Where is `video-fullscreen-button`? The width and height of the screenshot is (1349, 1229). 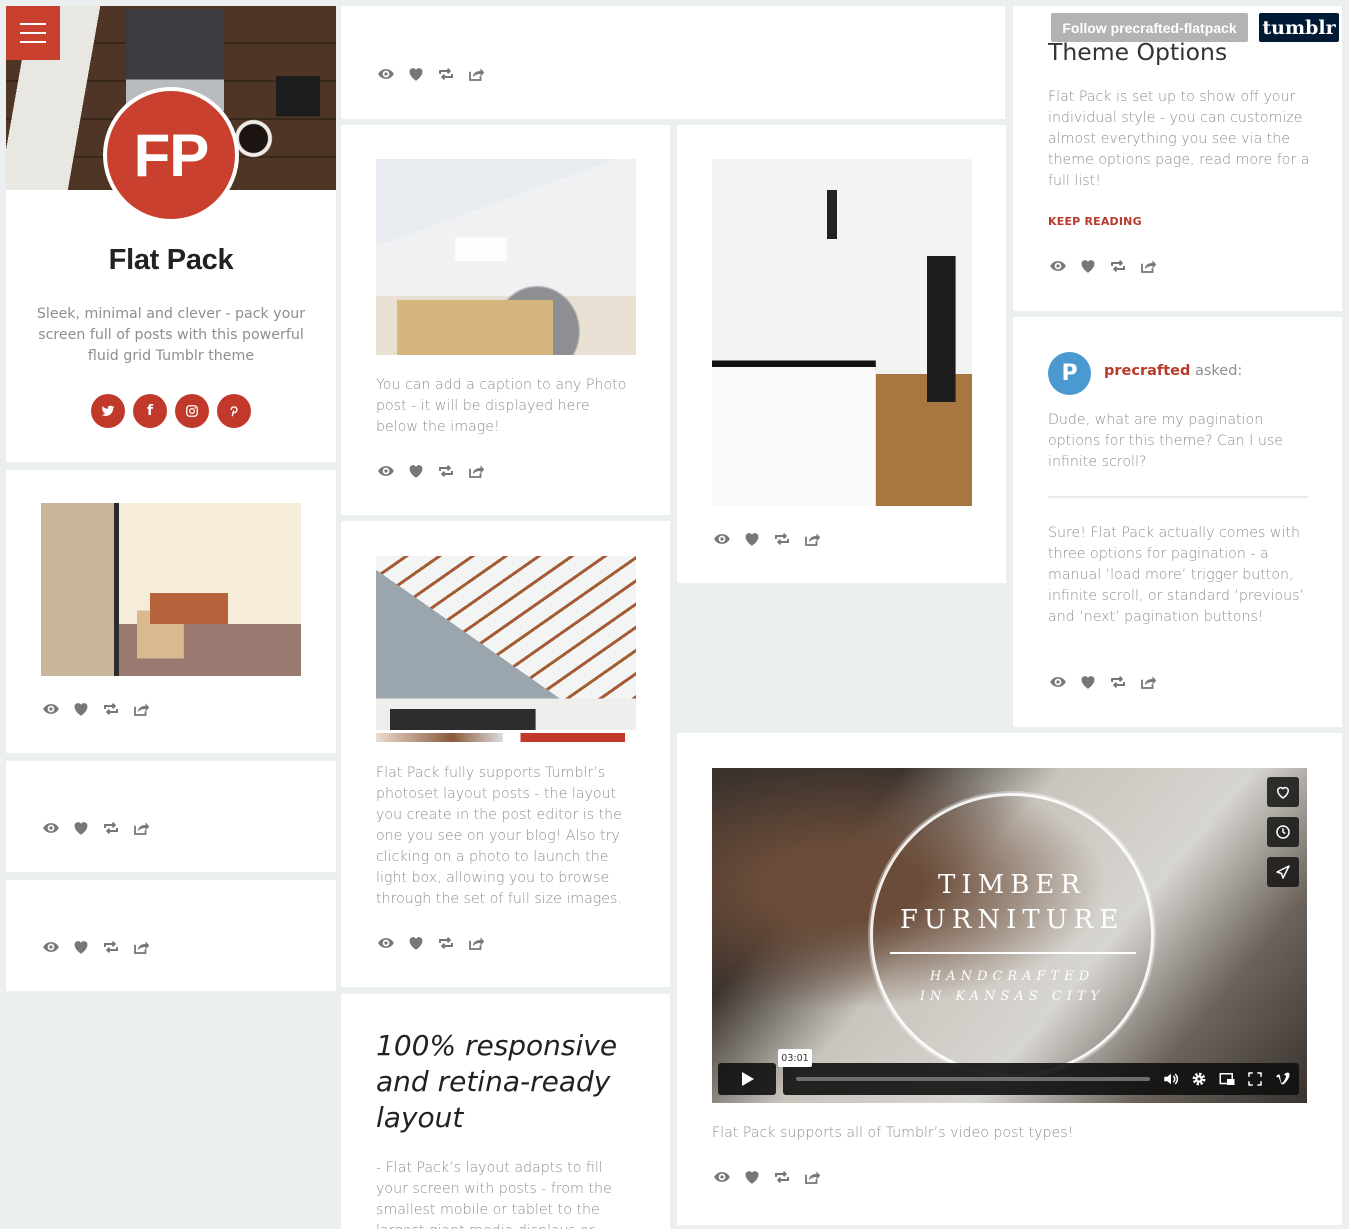 video-fullscreen-button is located at coordinates (1255, 1079).